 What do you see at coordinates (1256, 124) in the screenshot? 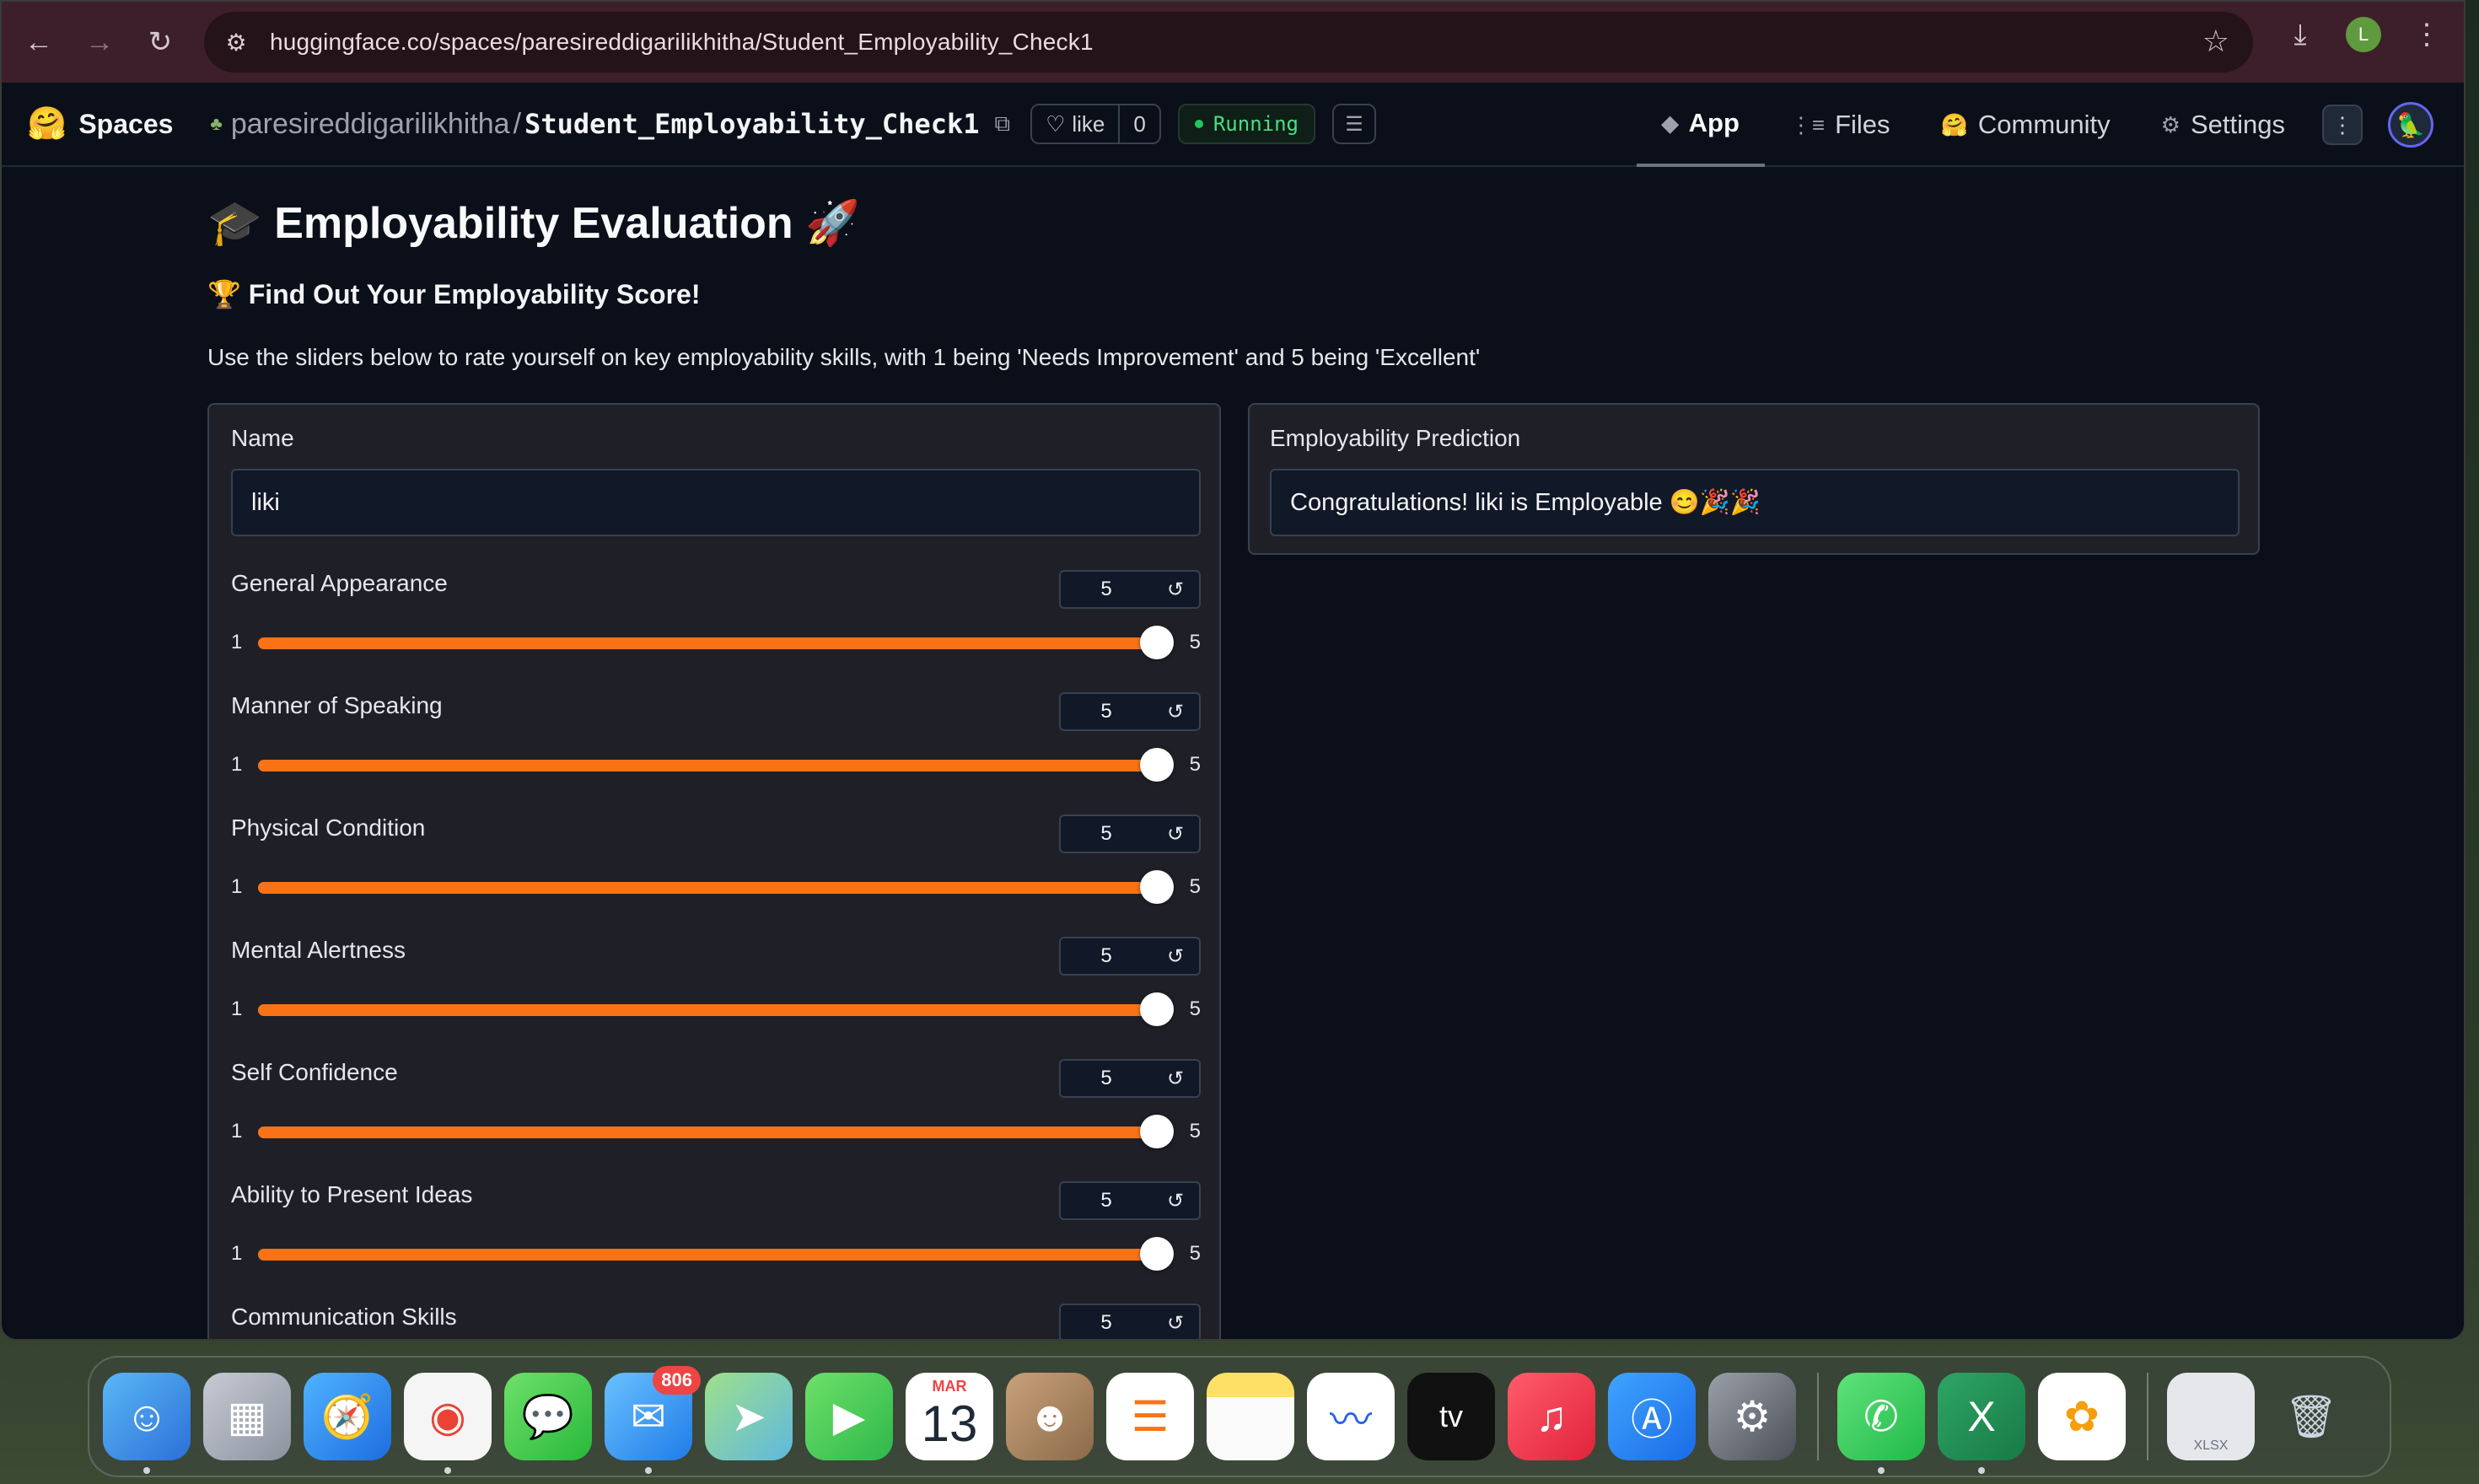
I see `status-text: Running` at bounding box center [1256, 124].